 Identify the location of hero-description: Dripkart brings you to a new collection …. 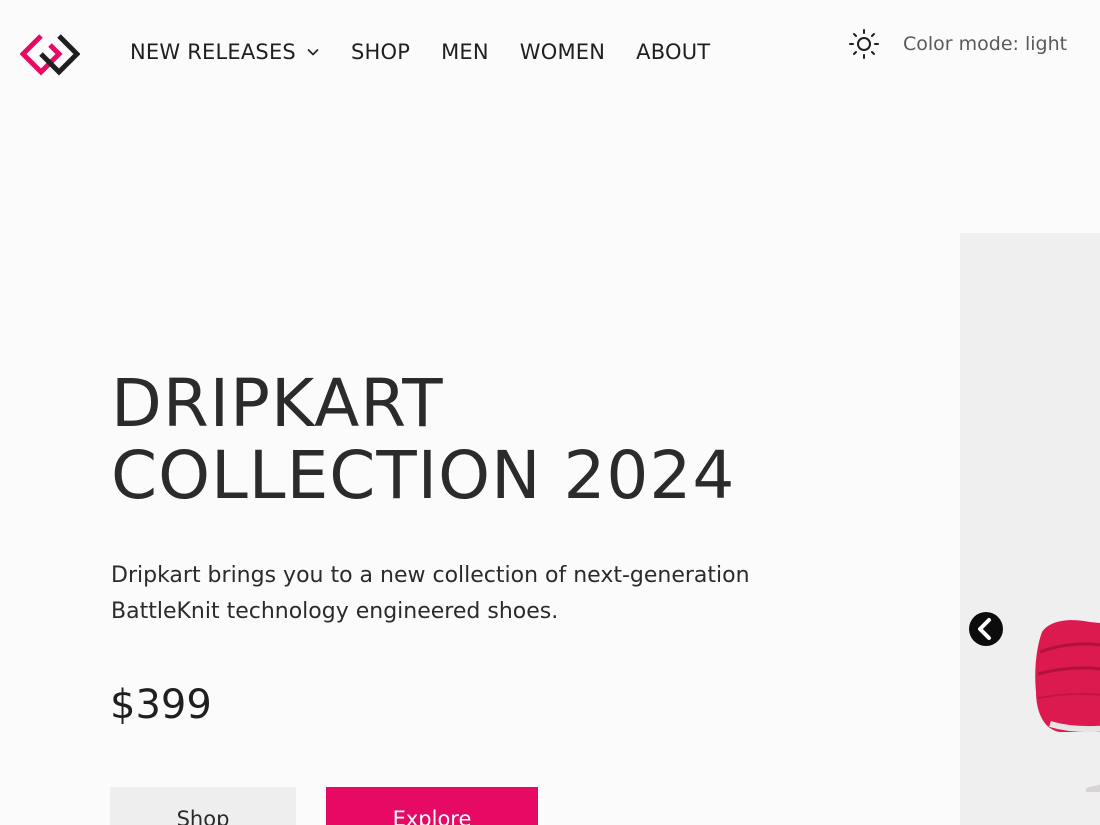
(430, 593).